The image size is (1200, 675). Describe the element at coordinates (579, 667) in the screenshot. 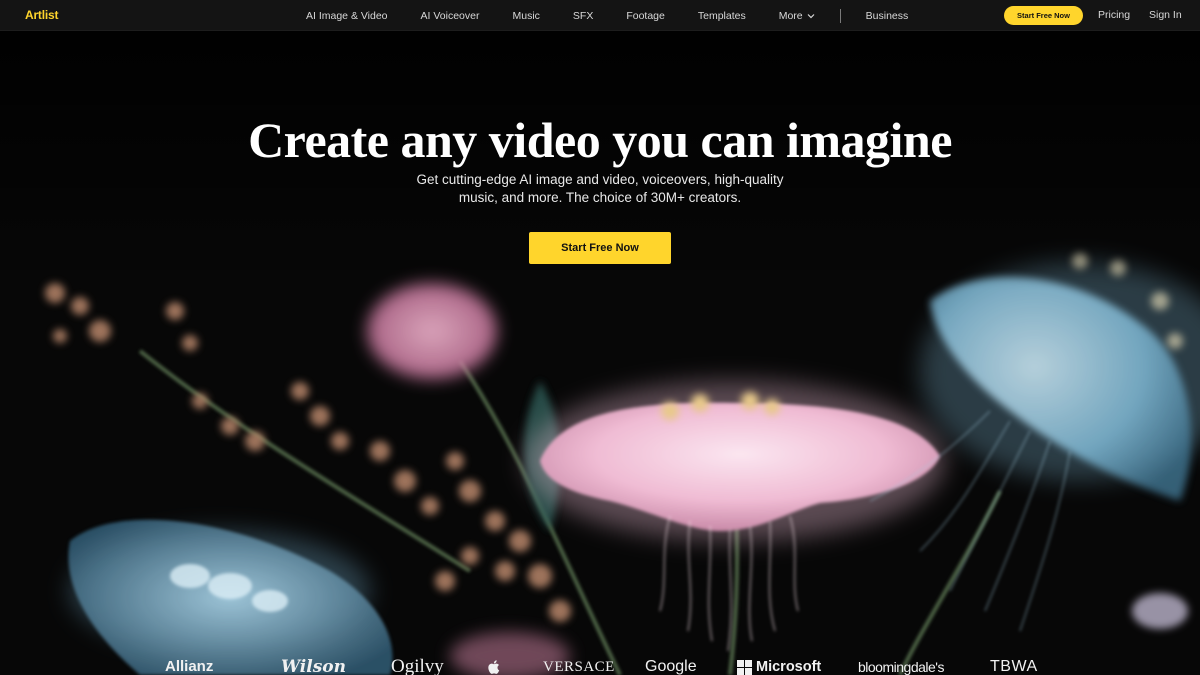

I see `versace-logo: VERSACE` at that location.